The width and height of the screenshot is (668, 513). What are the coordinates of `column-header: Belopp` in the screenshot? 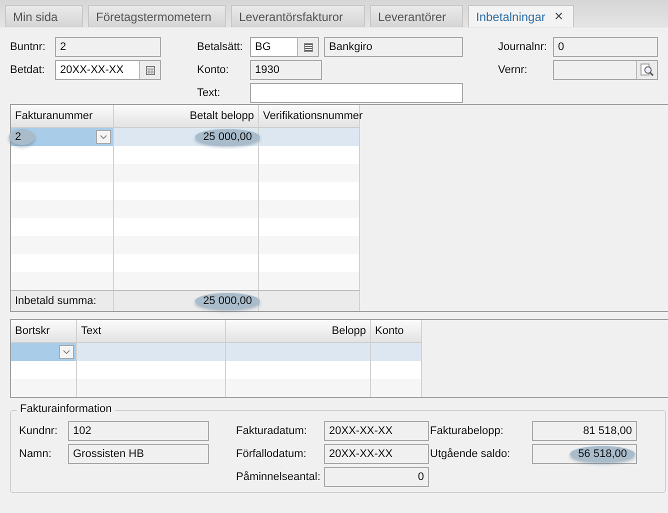 It's located at (298, 331).